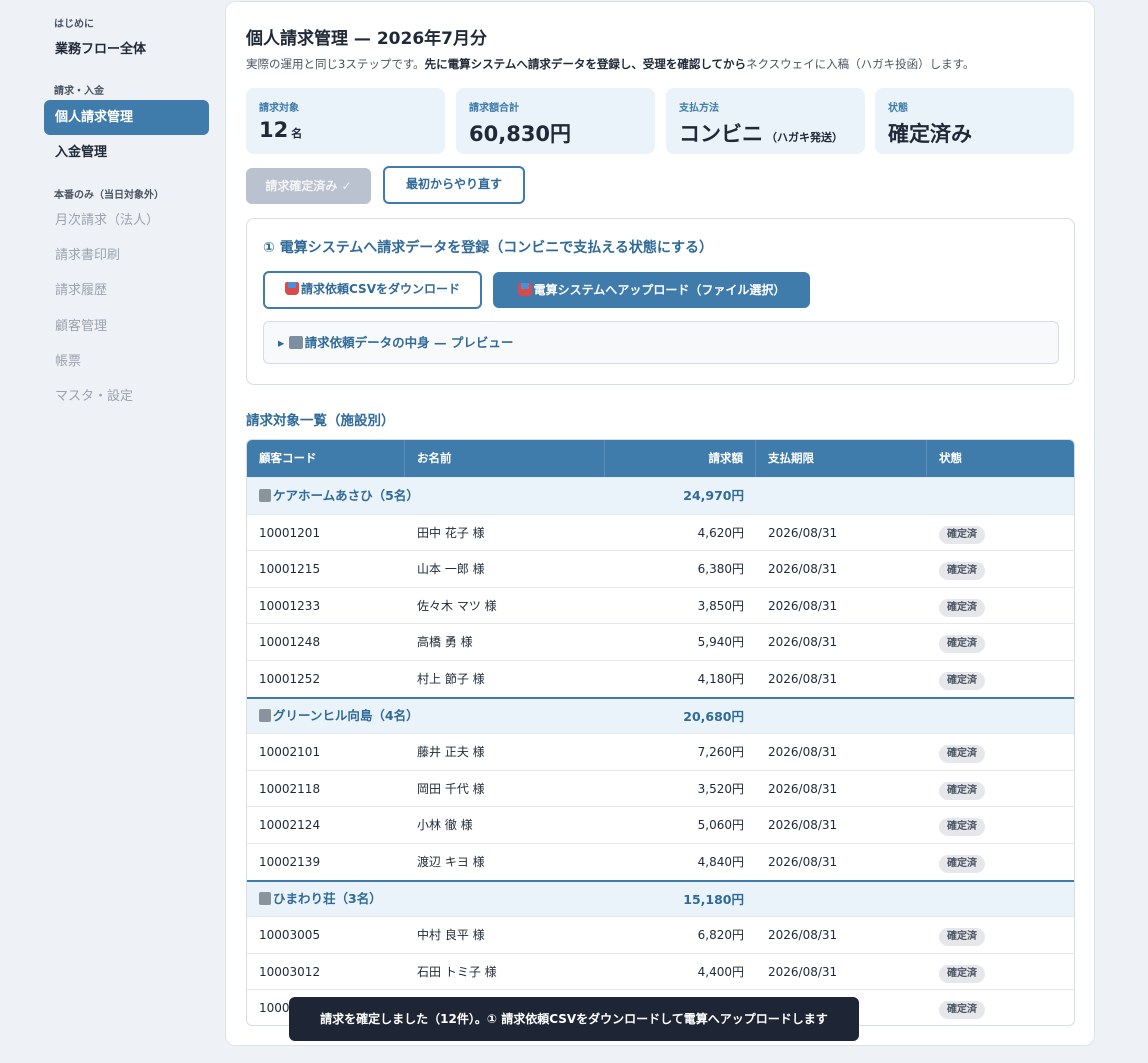 The height and width of the screenshot is (1063, 1148). I want to click on table-row: 10001248 高橋 勇 様 5,940円 2026/08/31 確定済, so click(660, 641).